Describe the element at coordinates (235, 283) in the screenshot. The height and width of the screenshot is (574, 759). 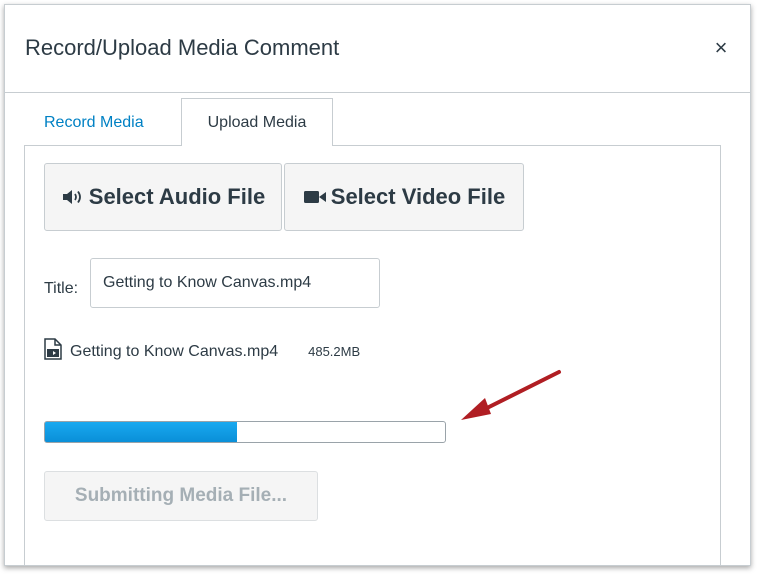
I see `title-input` at that location.